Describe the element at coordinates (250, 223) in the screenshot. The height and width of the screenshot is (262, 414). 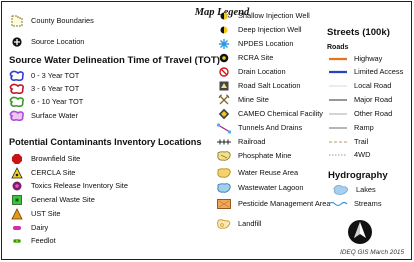
I see `legend-label: Landfill` at that location.